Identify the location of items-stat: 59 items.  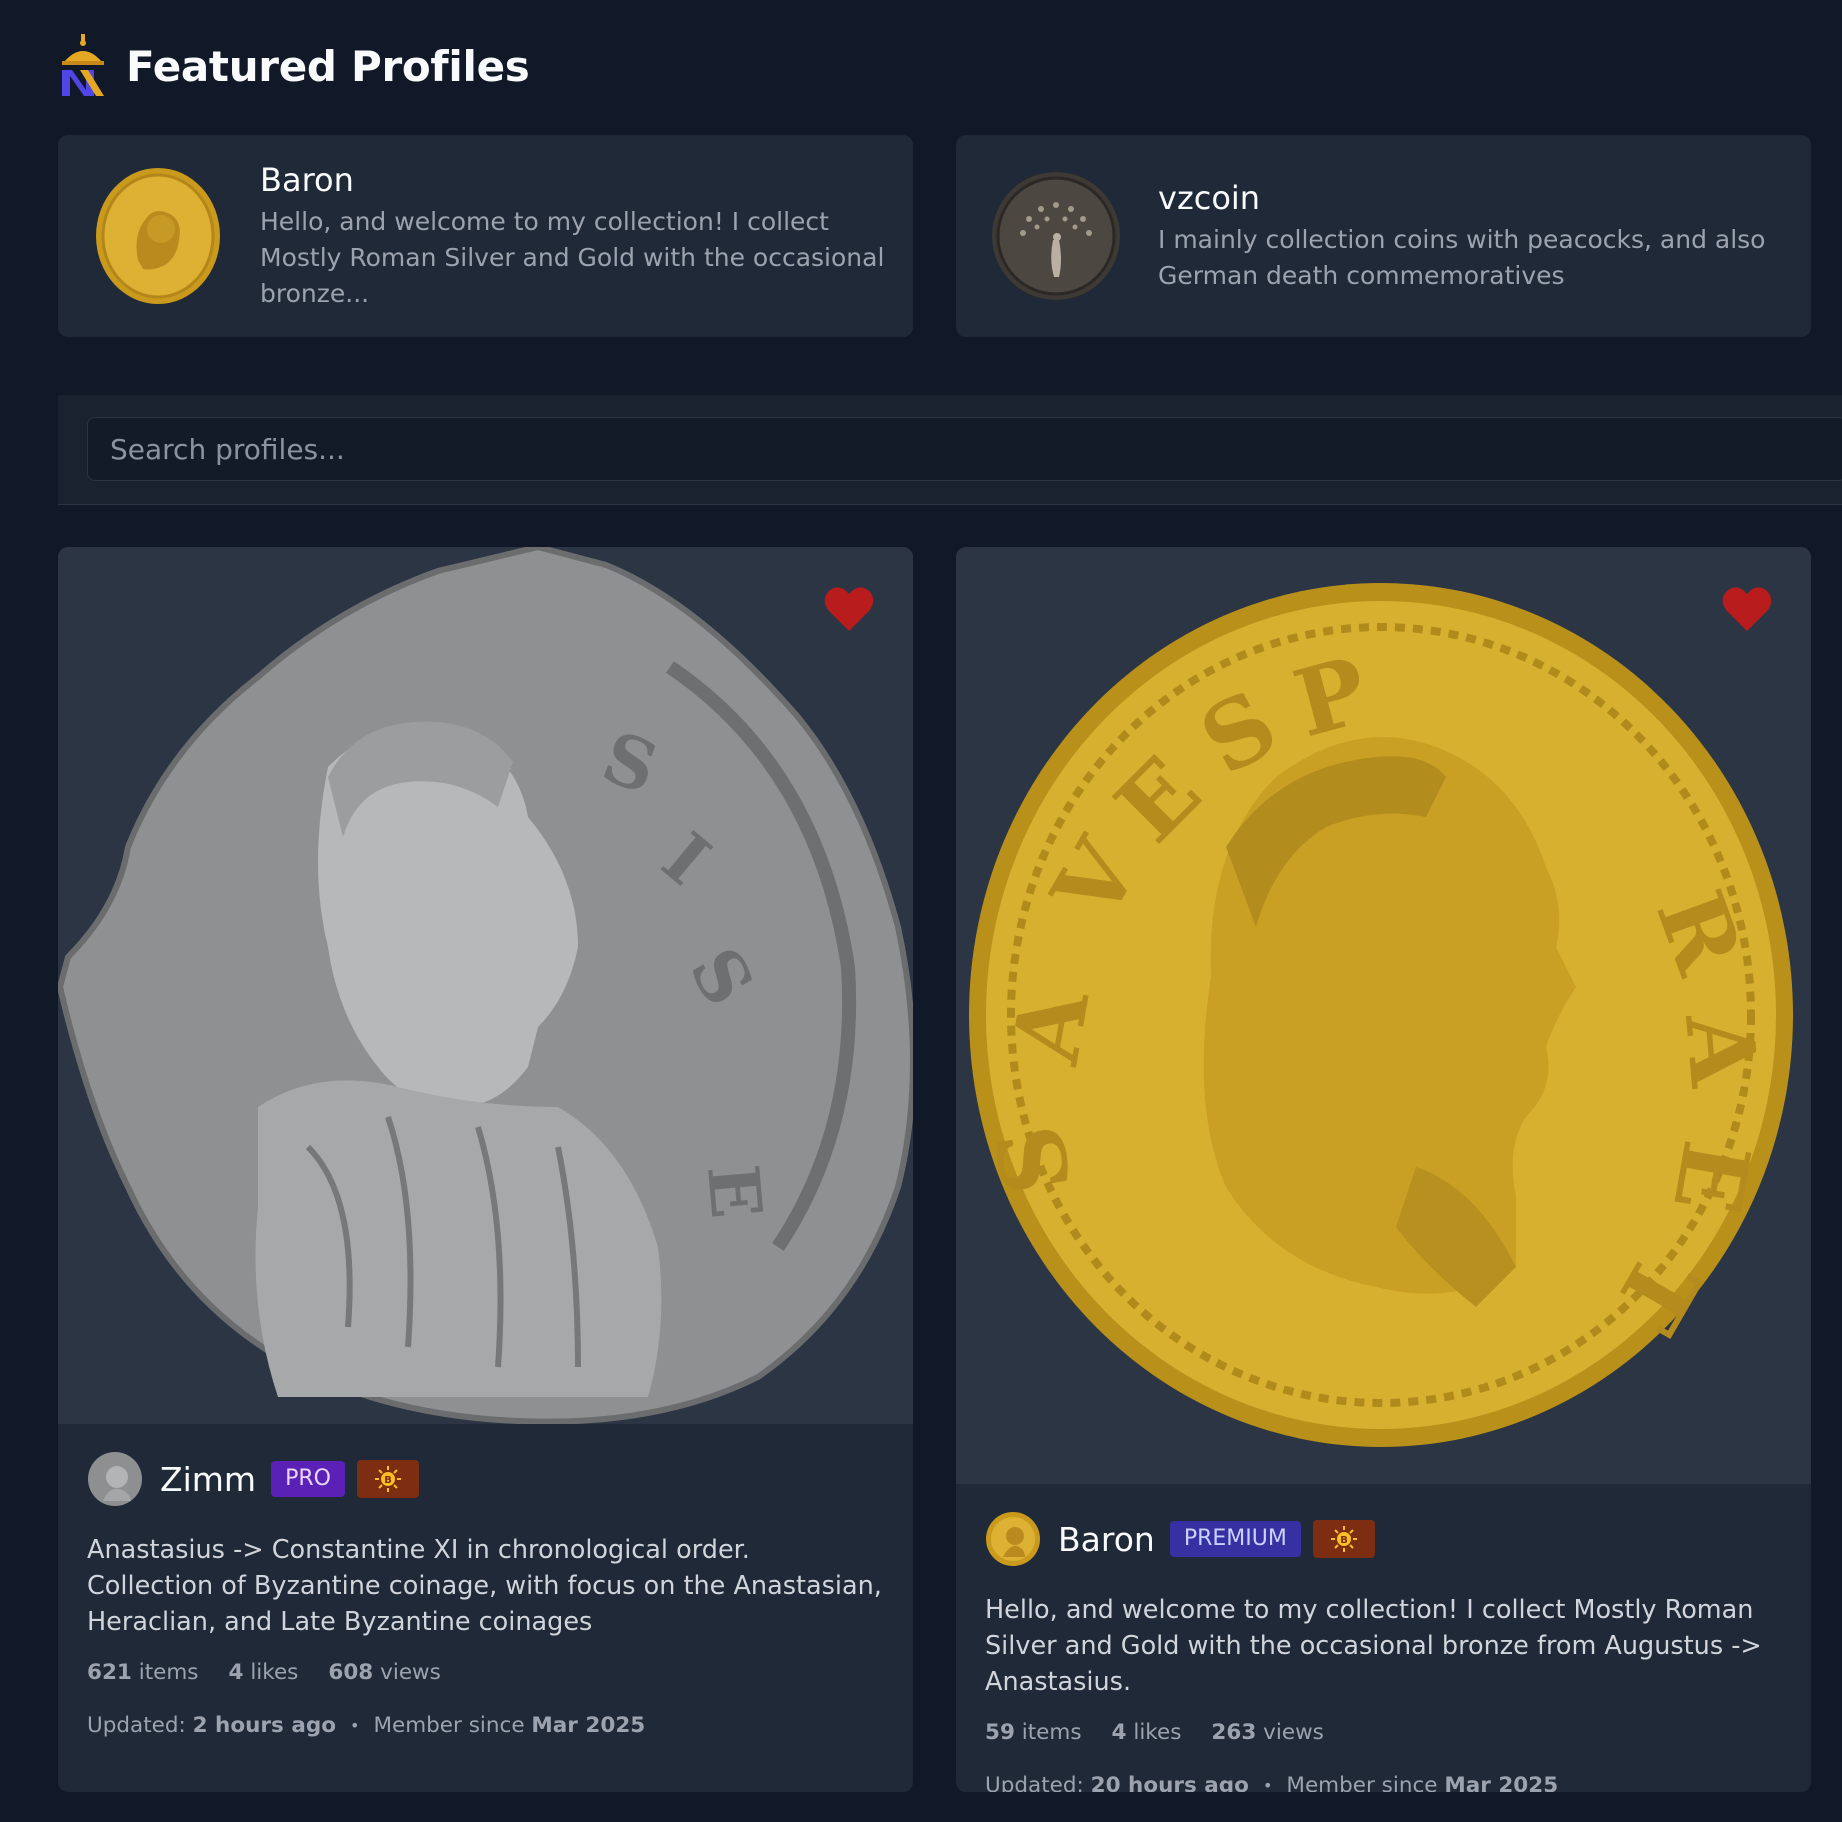
(1033, 1732).